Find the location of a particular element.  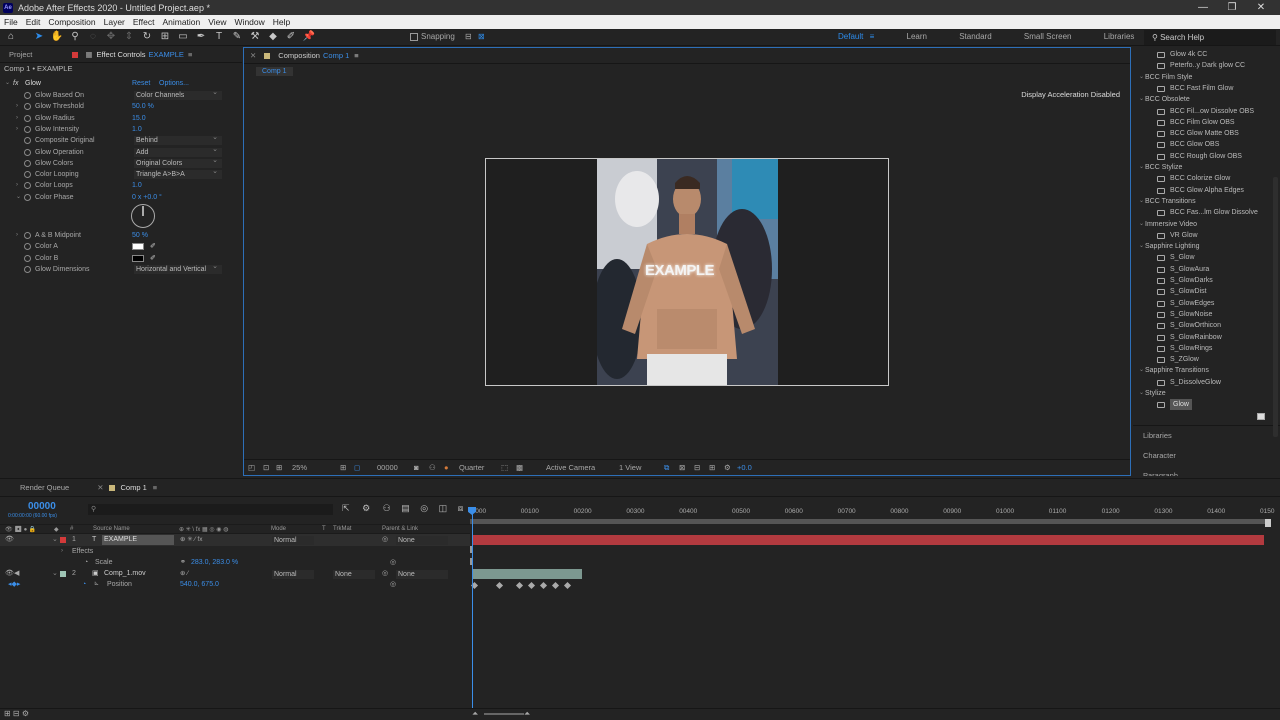

rotate-tool-icon: ↻ is located at coordinates (147, 37).